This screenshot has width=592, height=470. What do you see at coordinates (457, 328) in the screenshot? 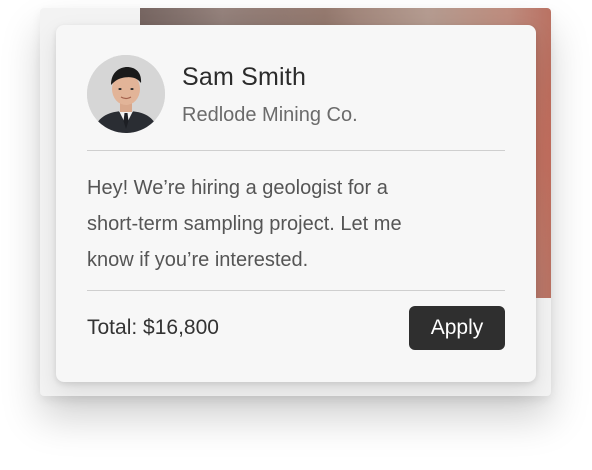
I see `apply-button: Apply` at bounding box center [457, 328].